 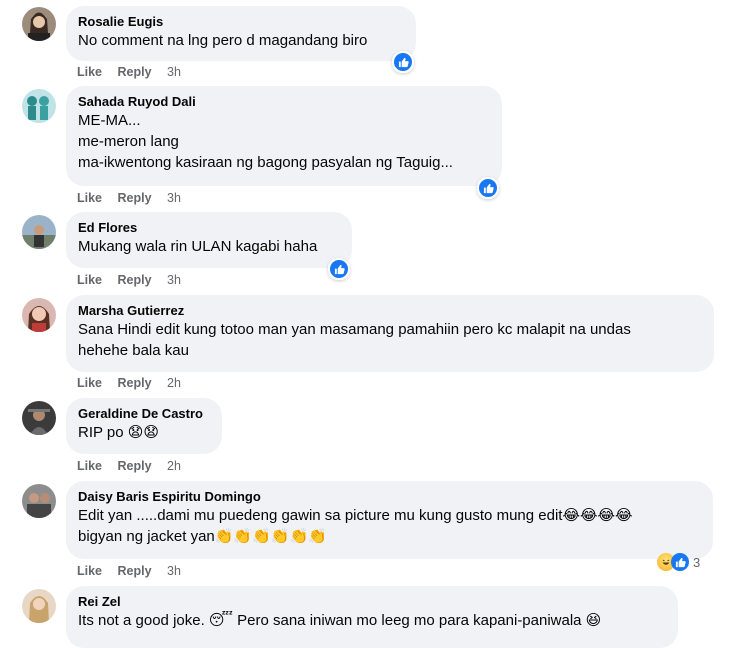 I want to click on comment-text: RIP po 😧😧, so click(x=119, y=432).